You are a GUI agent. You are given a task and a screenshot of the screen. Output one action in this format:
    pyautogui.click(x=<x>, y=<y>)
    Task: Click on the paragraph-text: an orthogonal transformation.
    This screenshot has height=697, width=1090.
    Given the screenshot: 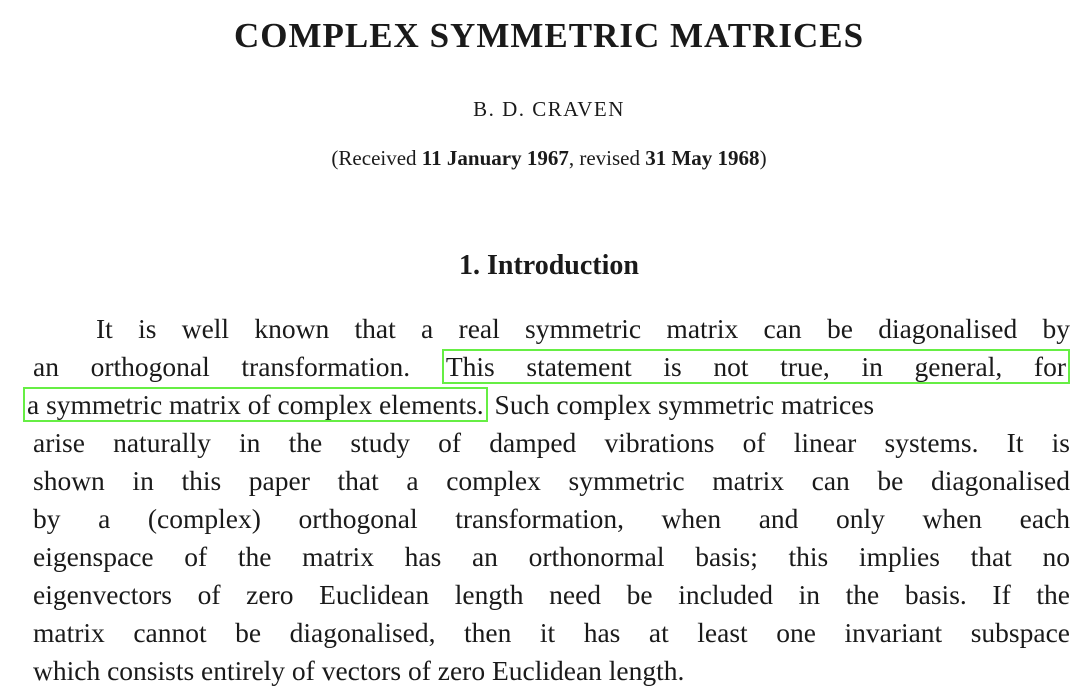 What is the action you would take?
    pyautogui.click(x=237, y=366)
    